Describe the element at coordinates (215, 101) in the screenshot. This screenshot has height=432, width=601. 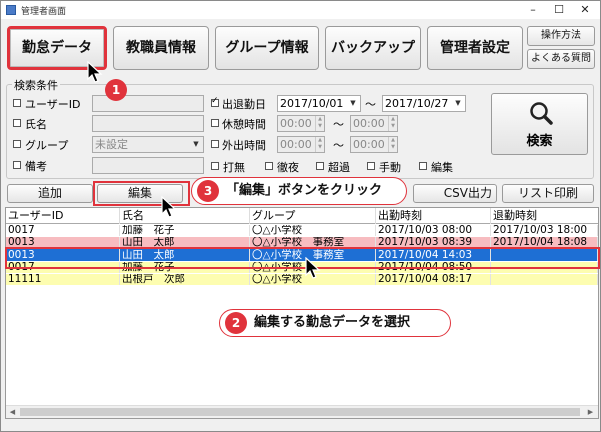
I see `attend-date-checkbox` at that location.